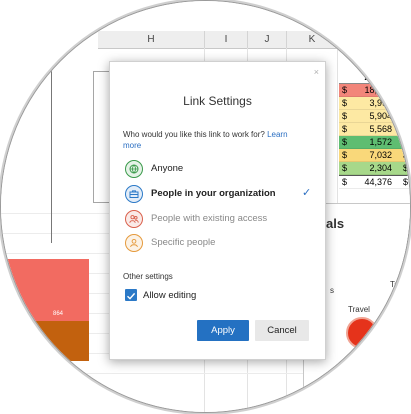  Describe the element at coordinates (378, 182) in the screenshot. I see `amount-text: 44,376` at that location.